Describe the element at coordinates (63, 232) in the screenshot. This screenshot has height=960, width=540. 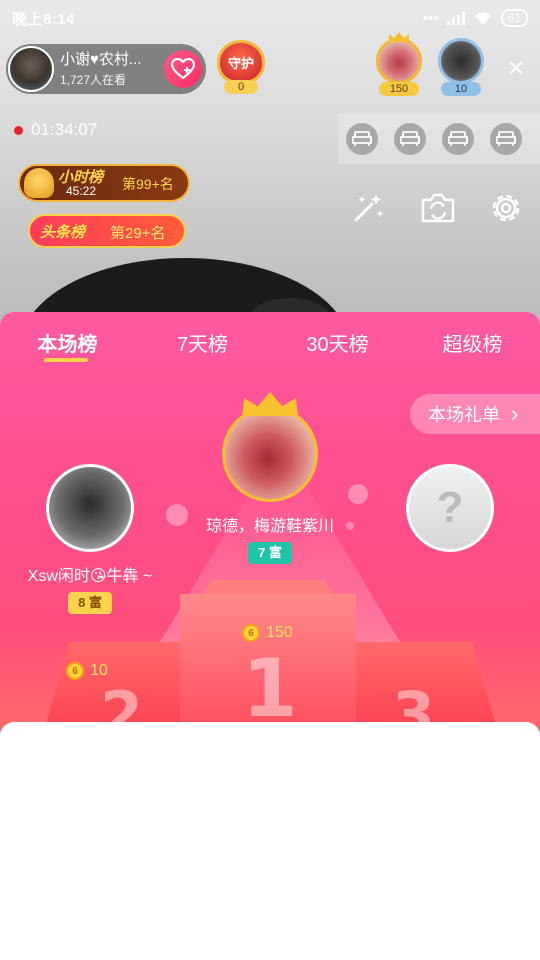
I see `headline-rank-title: 头条榜` at that location.